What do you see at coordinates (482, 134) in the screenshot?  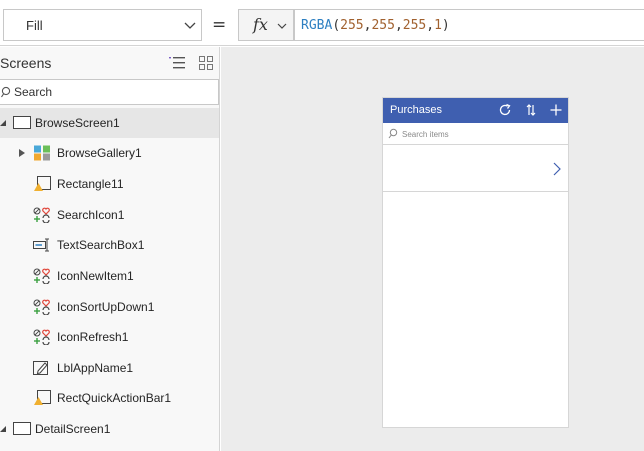 I see `app-search-input` at bounding box center [482, 134].